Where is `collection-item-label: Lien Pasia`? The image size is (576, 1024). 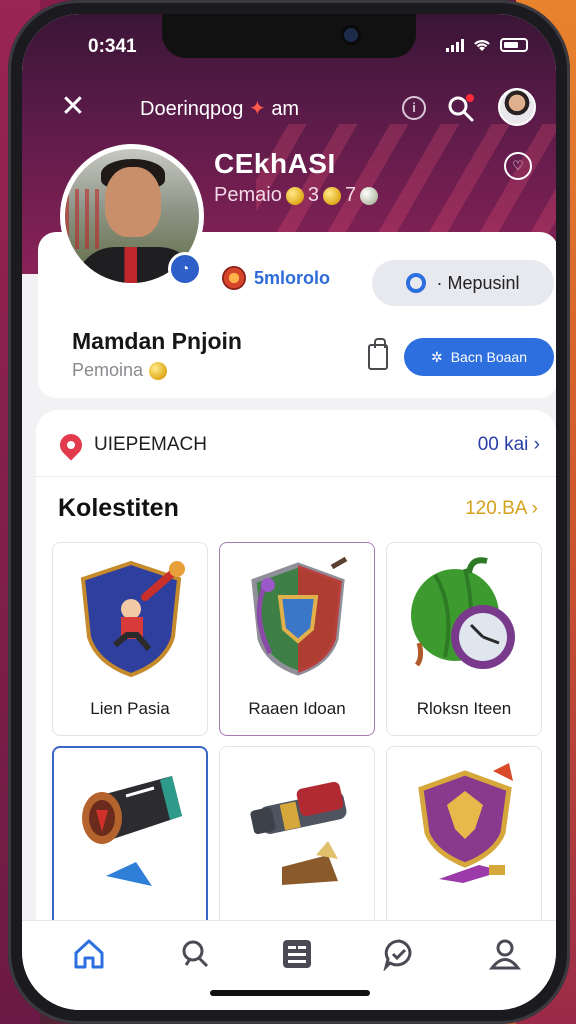 collection-item-label: Lien Pasia is located at coordinates (130, 708).